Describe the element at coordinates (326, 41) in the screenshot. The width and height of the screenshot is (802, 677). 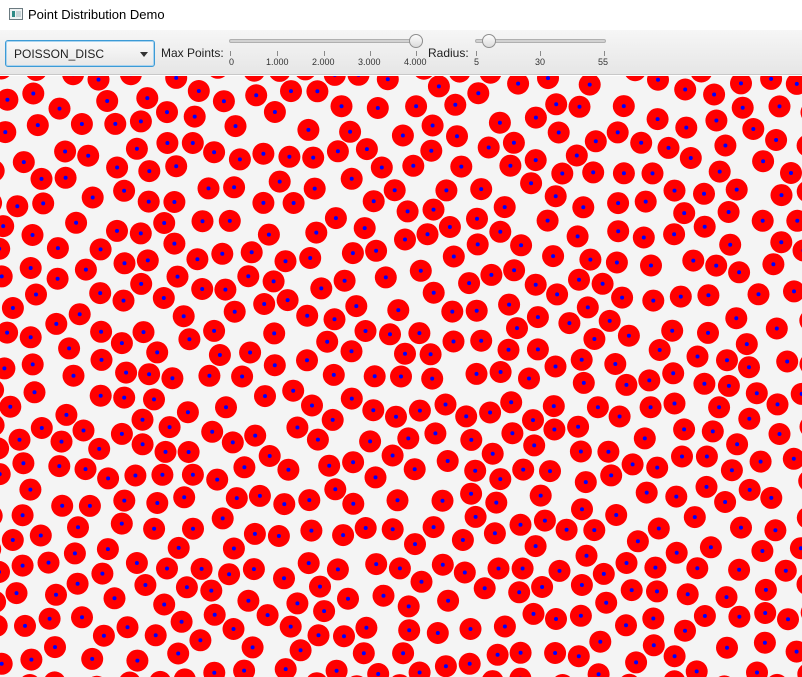
I see `max-points-track` at that location.